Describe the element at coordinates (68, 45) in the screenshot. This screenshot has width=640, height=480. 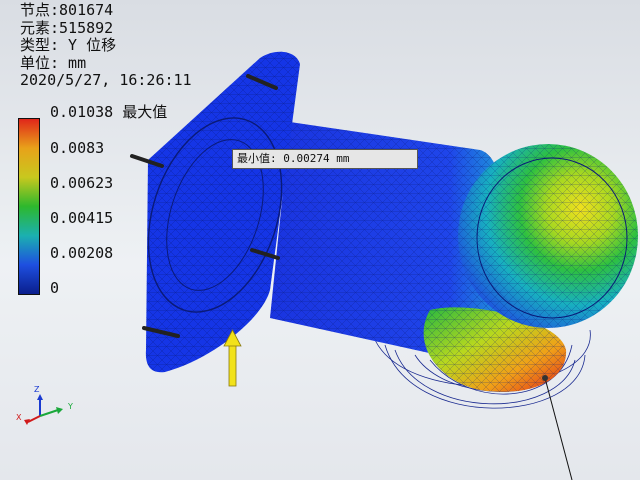
I see `result-type: 类型: Y 位移` at that location.